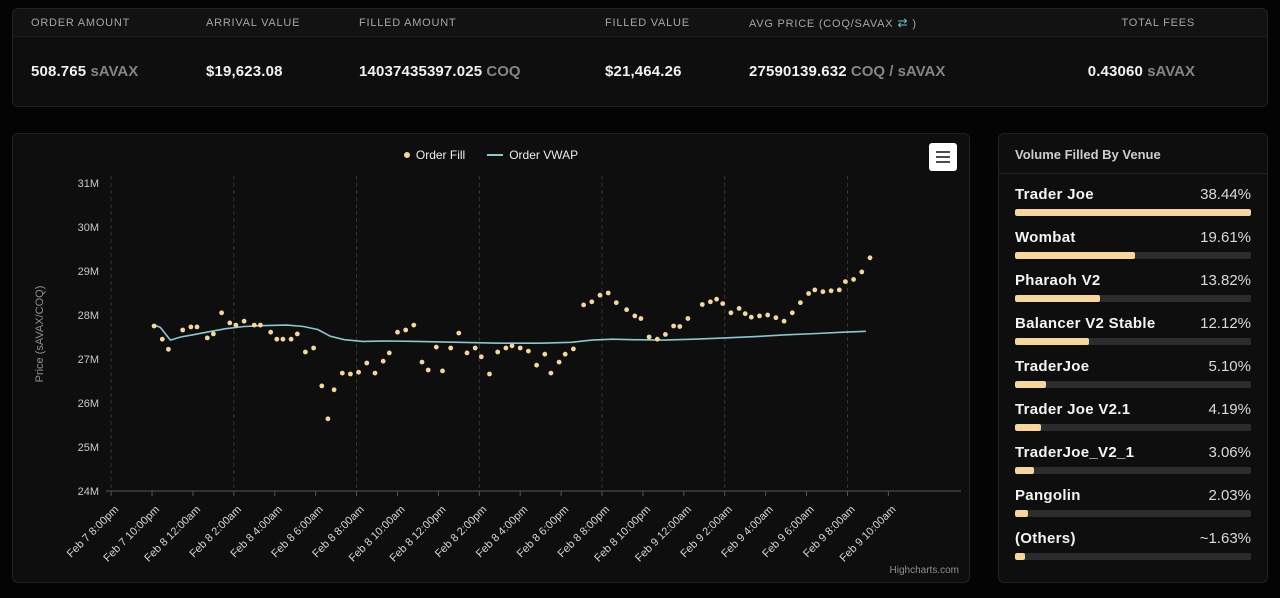 The height and width of the screenshot is (598, 1280). What do you see at coordinates (902, 23) in the screenshot?
I see `swap-direction-icon: ⇄` at bounding box center [902, 23].